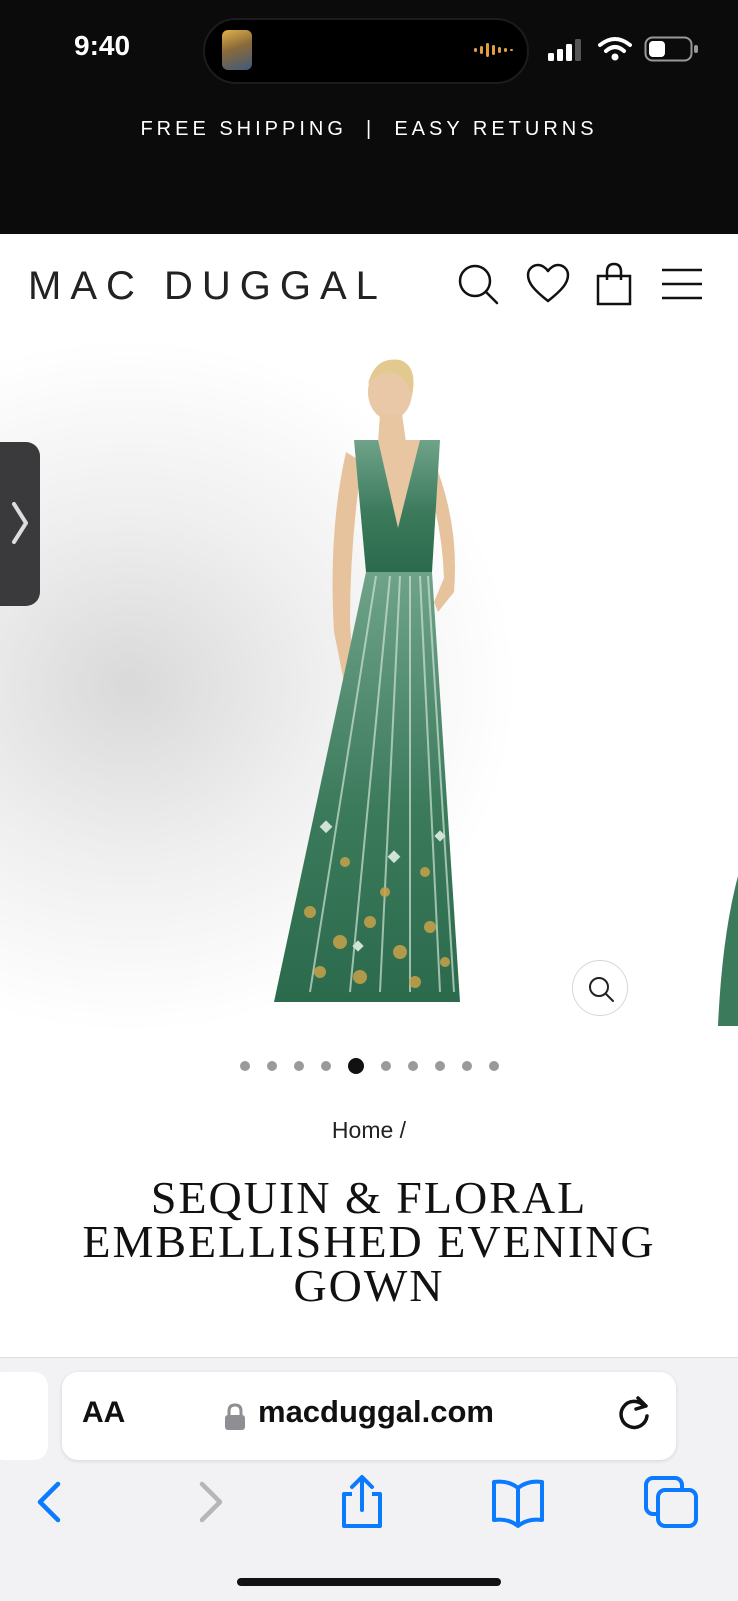 Image resolution: width=738 pixels, height=1601 pixels. Describe the element at coordinates (50, 1502) in the screenshot. I see `back-icon` at that location.